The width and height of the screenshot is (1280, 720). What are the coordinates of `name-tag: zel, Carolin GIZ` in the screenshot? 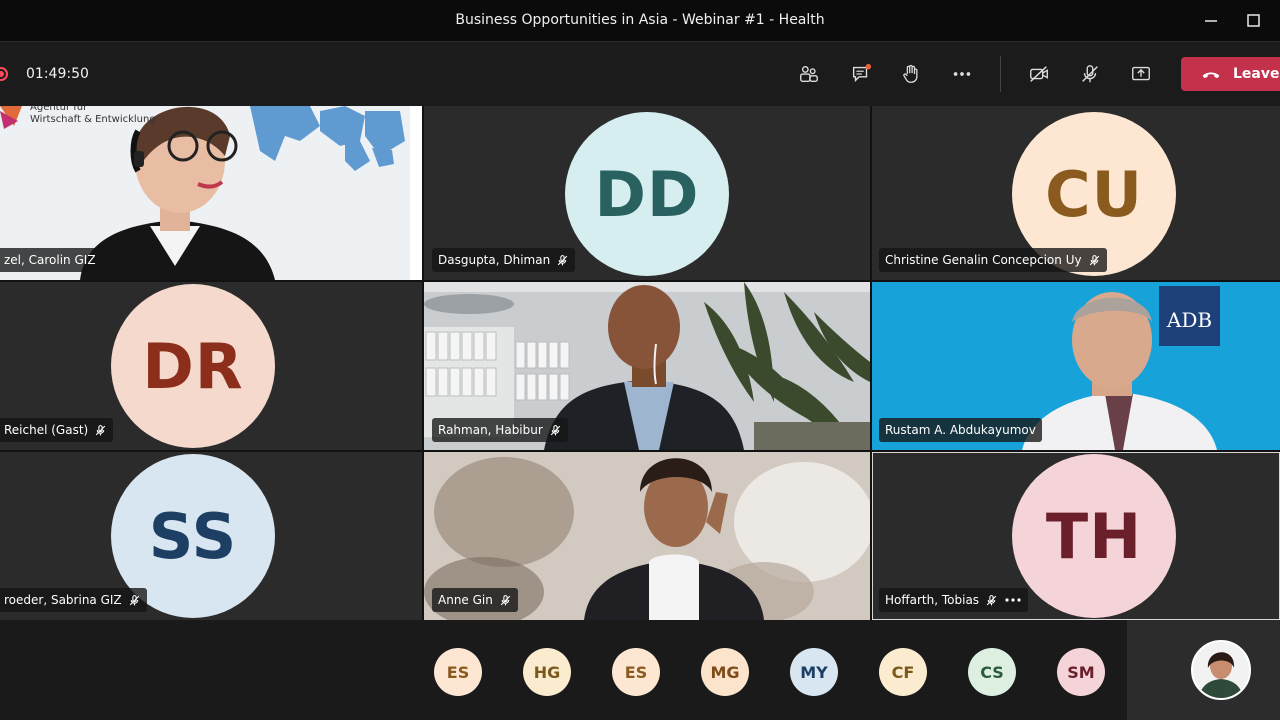 It's located at (51, 260).